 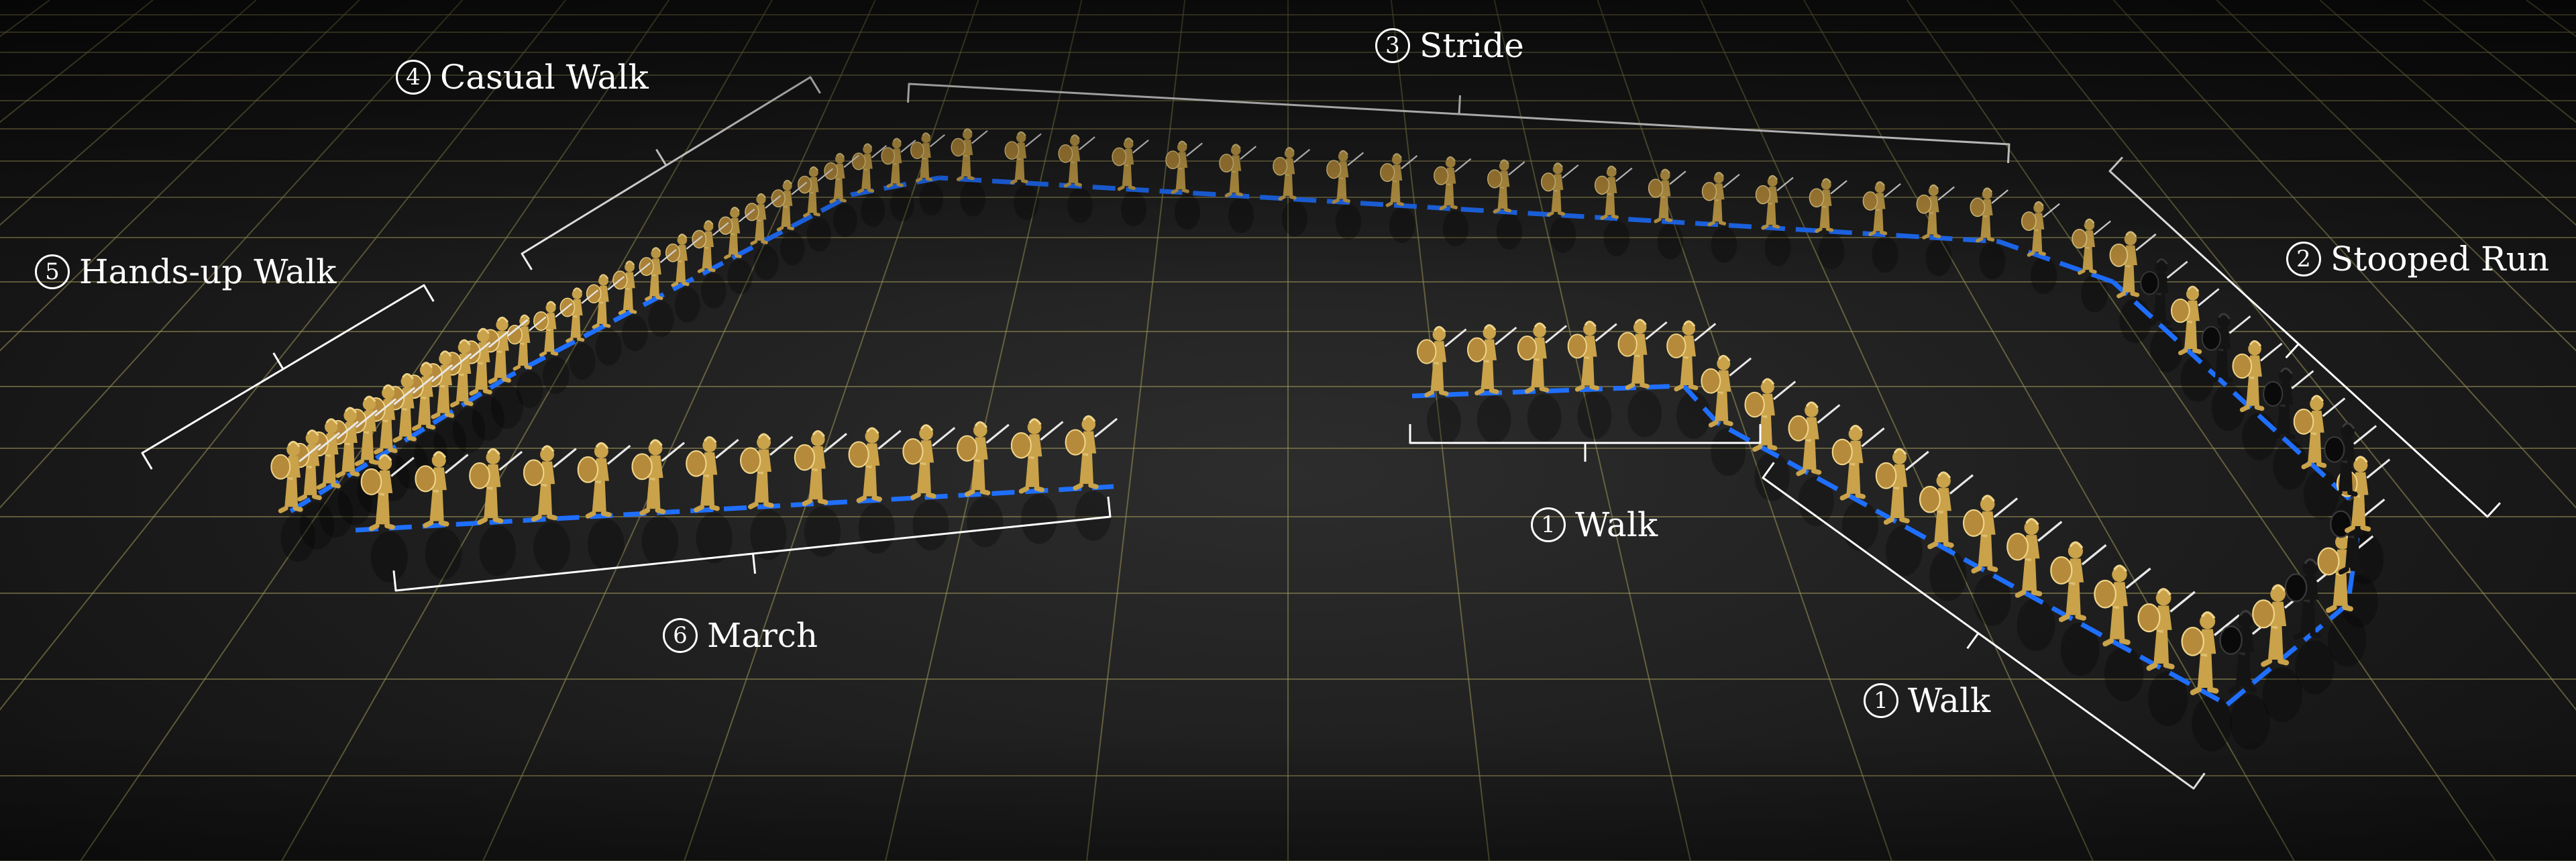 What do you see at coordinates (2417, 259) in the screenshot?
I see `label-stooped-run: 2 Stooped Run` at bounding box center [2417, 259].